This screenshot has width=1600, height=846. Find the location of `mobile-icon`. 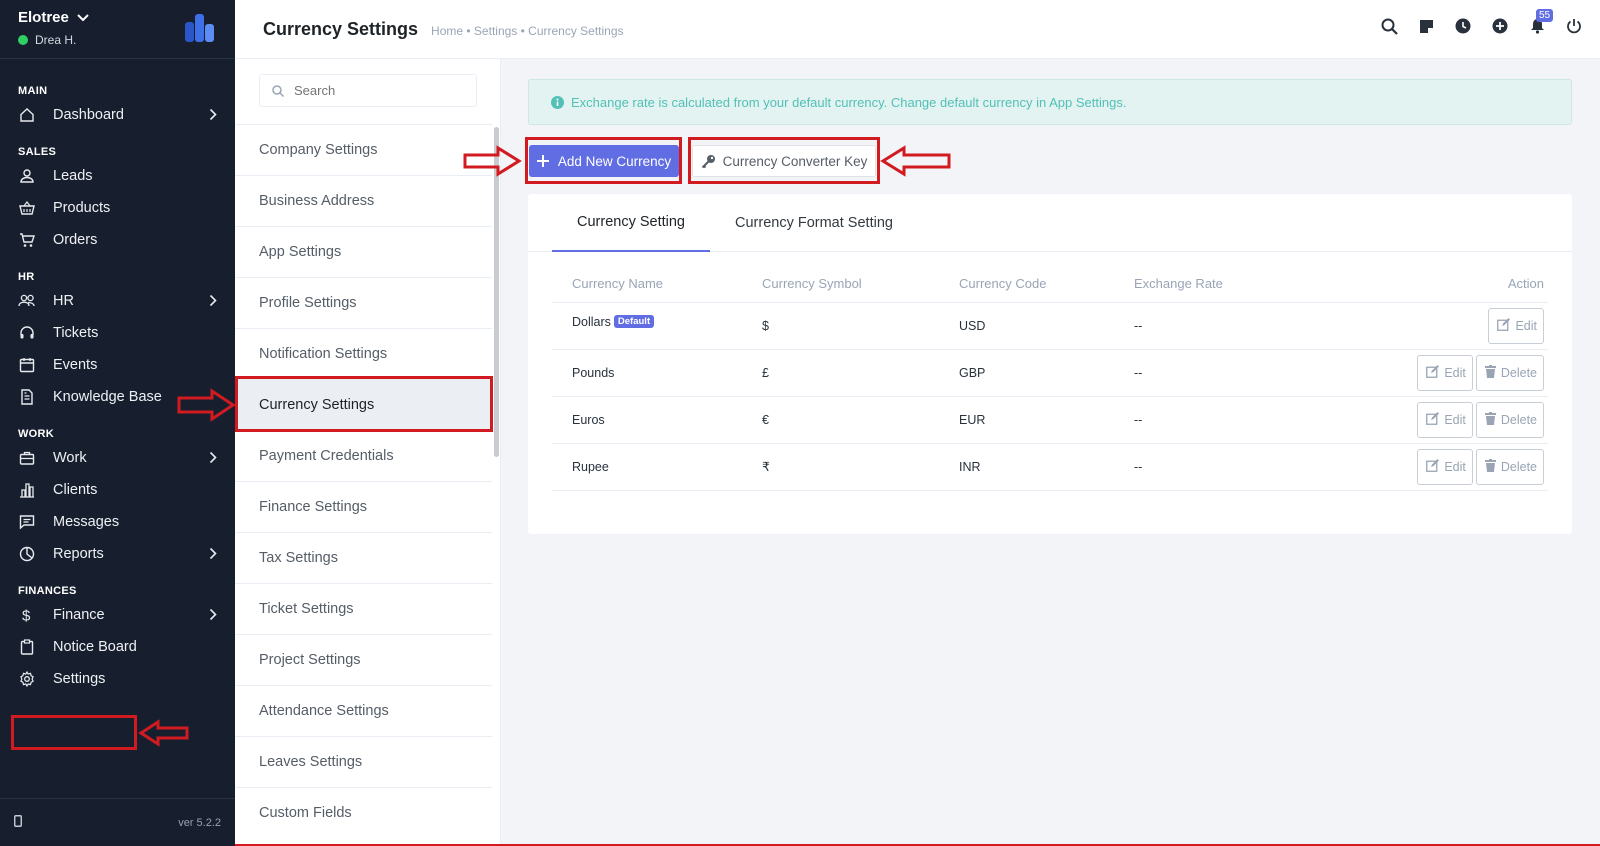

mobile-icon is located at coordinates (18, 822).